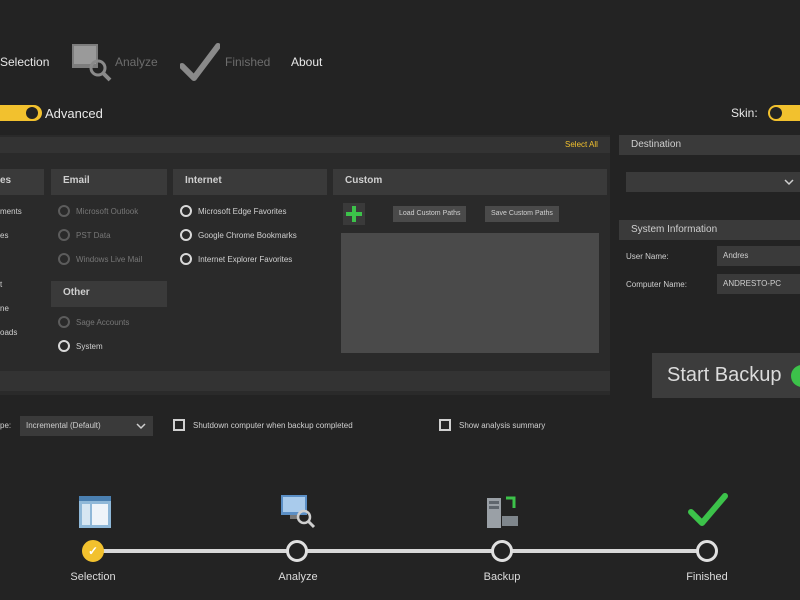  What do you see at coordinates (21, 113) in the screenshot?
I see `advanced-toggle` at bounding box center [21, 113].